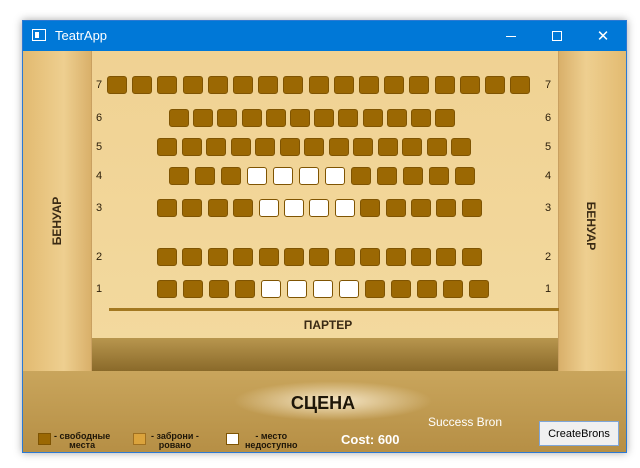 The width and height of the screenshot is (640, 468). Describe the element at coordinates (591, 226) in the screenshot. I see `box-right-label: БЕНУАР` at that location.